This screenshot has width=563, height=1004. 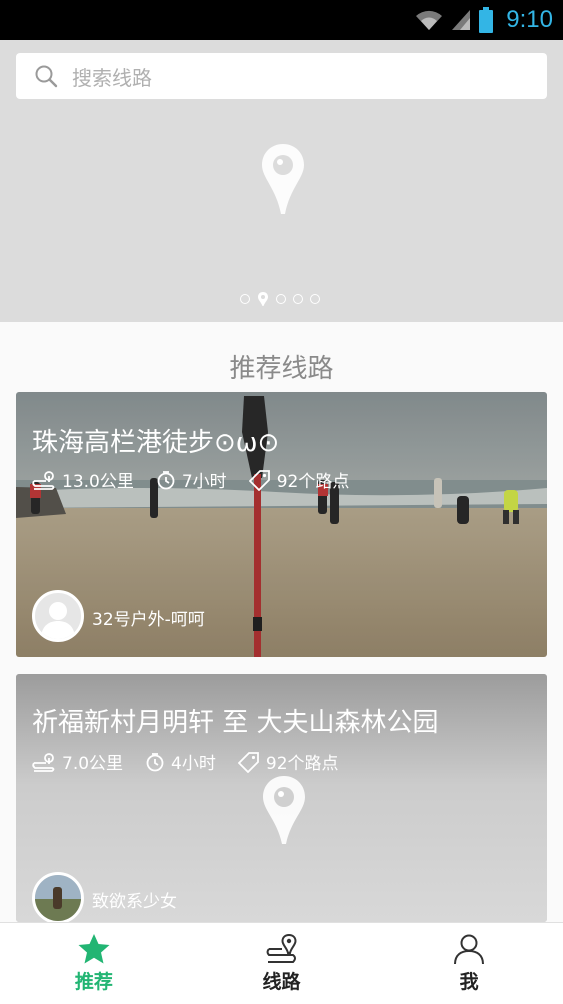 I want to click on default-avatar-icon, so click(x=58, y=620).